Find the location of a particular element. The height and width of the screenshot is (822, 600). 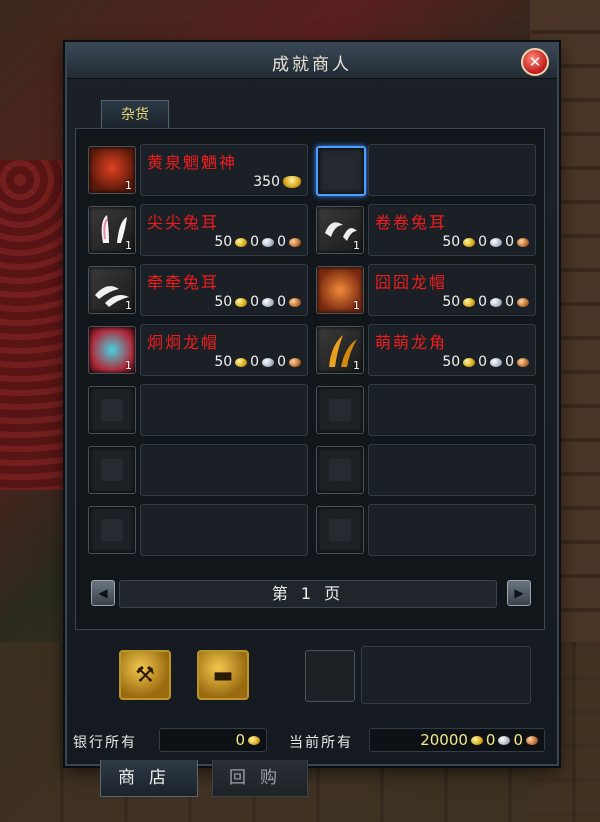

gold-ingot-icon is located at coordinates (292, 182).